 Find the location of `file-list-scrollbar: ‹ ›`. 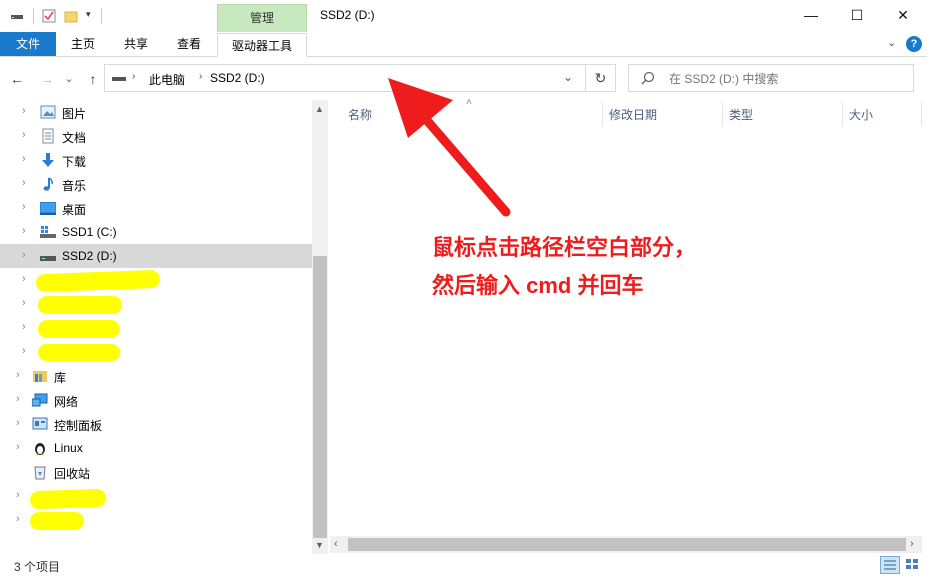

file-list-scrollbar: ‹ › is located at coordinates (626, 544).